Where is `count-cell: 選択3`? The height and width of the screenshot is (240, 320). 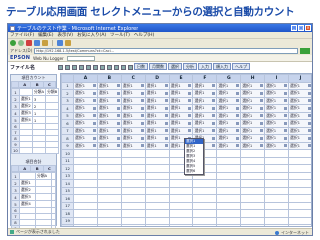
count-cell: 選択3 is located at coordinates (25, 113).